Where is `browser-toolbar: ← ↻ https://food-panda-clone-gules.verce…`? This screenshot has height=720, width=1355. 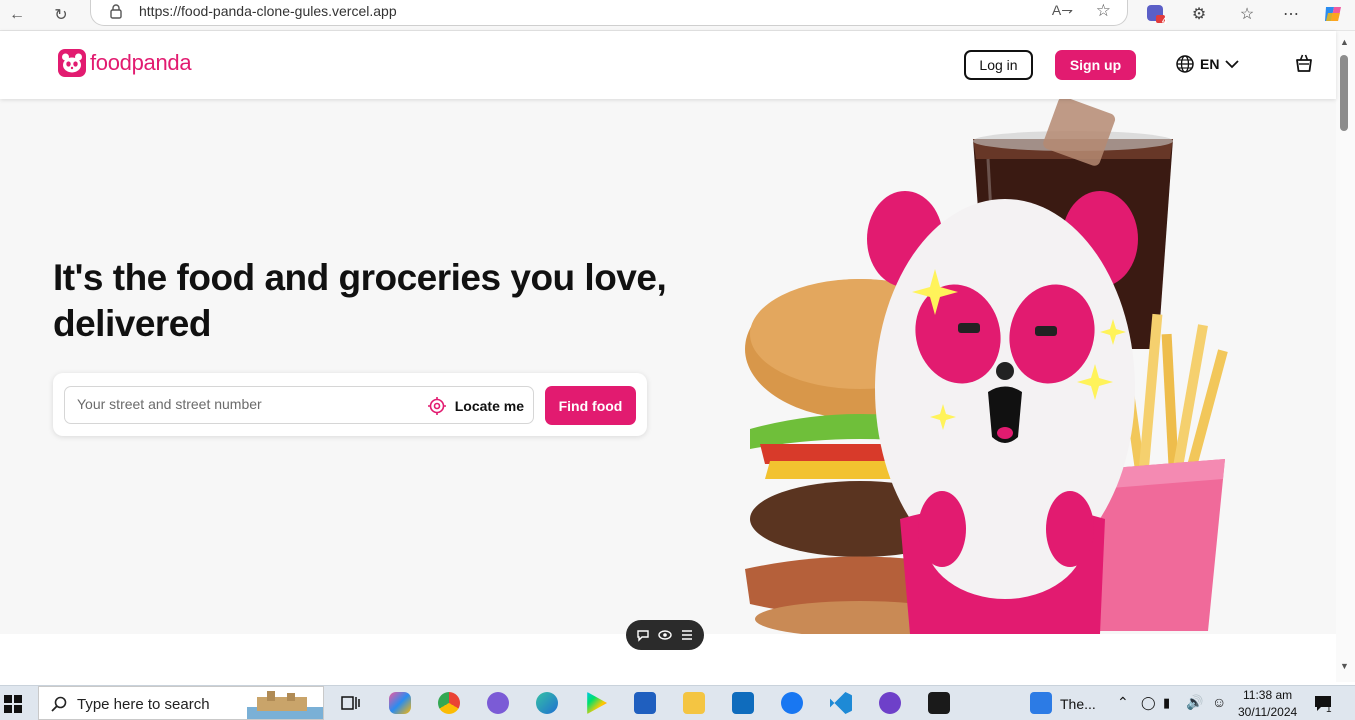
browser-toolbar: ← ↻ https://food-panda-clone-gules.verce… is located at coordinates (677, 15).